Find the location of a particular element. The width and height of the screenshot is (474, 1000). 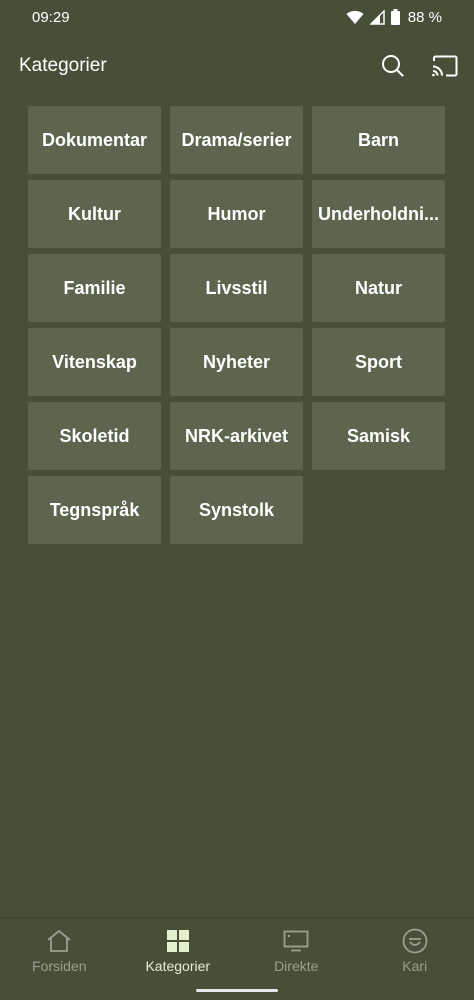

category-tile: Natur is located at coordinates (378, 288).